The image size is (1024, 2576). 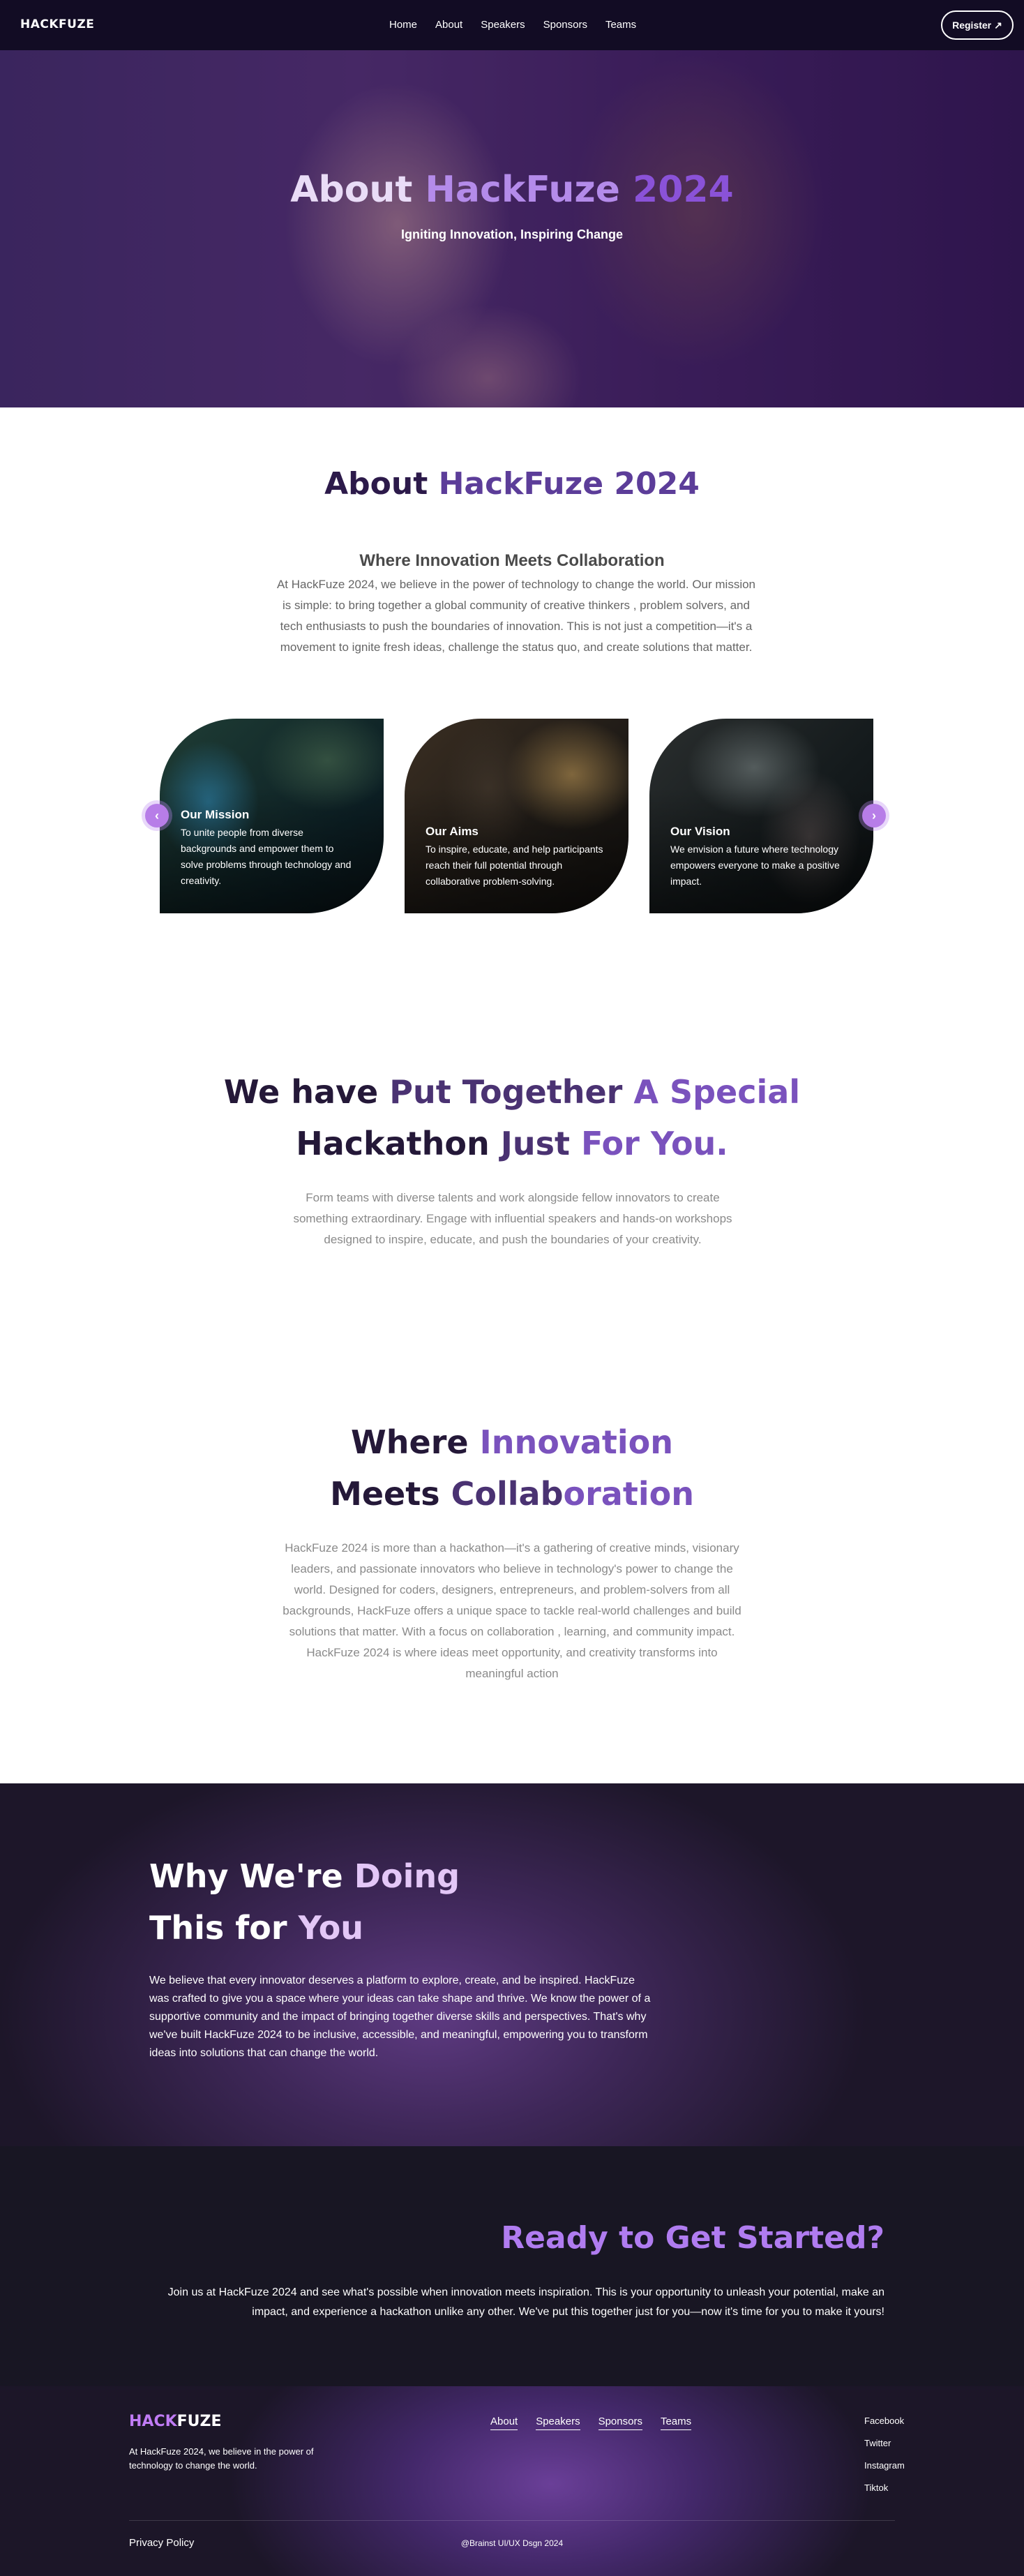 What do you see at coordinates (620, 25) in the screenshot?
I see `nav-link-teams: Teams` at bounding box center [620, 25].